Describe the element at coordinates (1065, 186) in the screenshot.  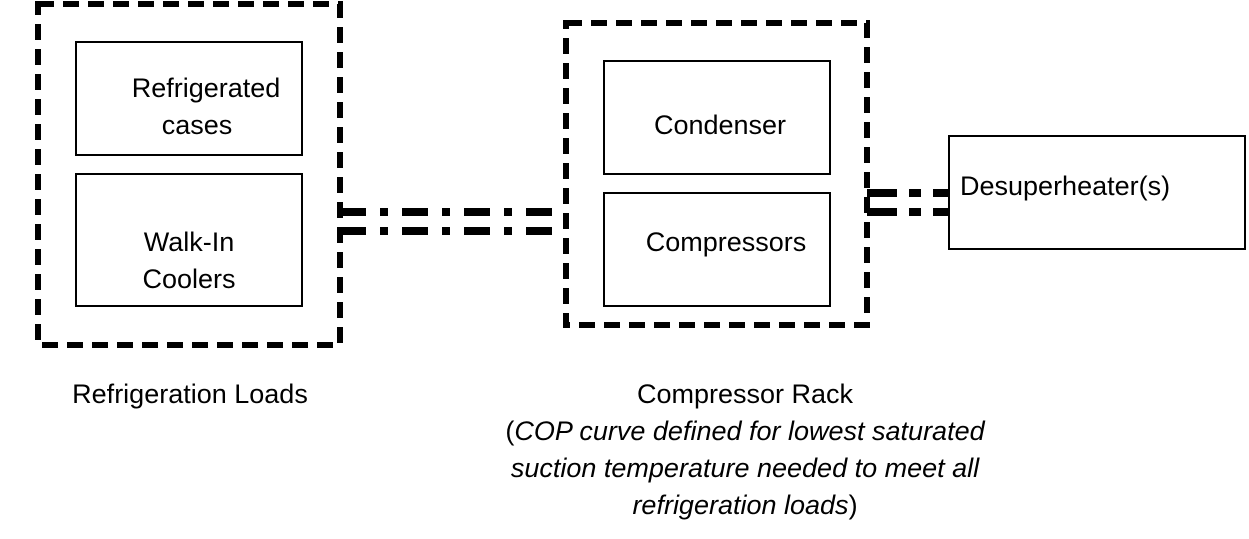
I see `desuperheater-label: Desuperheater(s)` at that location.